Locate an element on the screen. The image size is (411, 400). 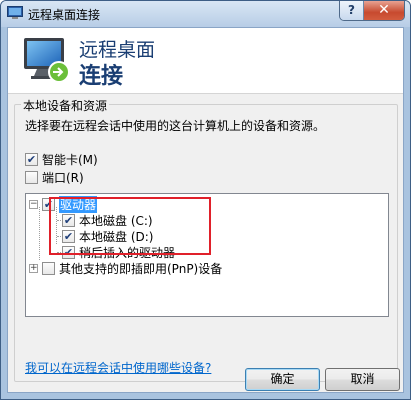
cancel-button: 取消 is located at coordinates (362, 379).